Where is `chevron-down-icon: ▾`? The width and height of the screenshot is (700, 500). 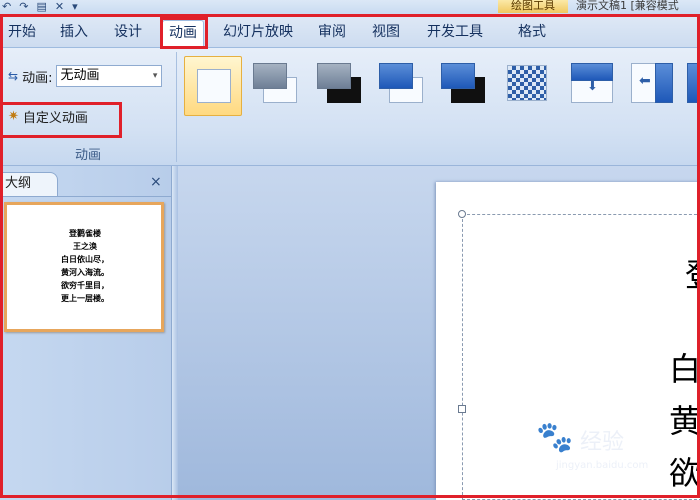 chevron-down-icon: ▾ is located at coordinates (155, 76).